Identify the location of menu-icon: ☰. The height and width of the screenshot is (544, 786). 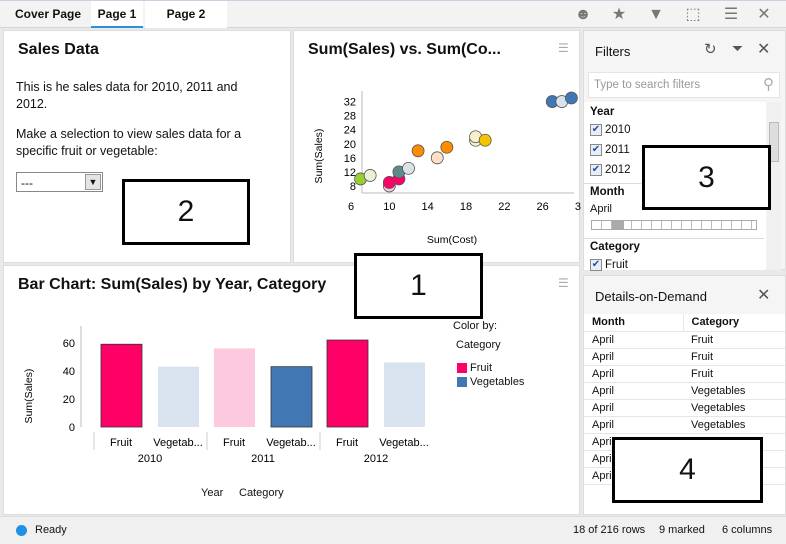
(731, 15).